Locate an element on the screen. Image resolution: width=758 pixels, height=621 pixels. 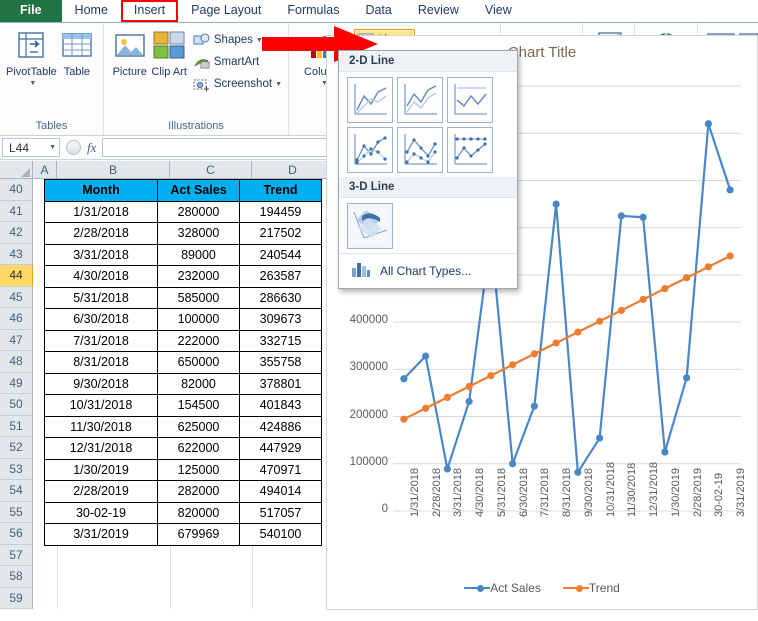
smartart-button: SmartArt is located at coordinates (237, 62).